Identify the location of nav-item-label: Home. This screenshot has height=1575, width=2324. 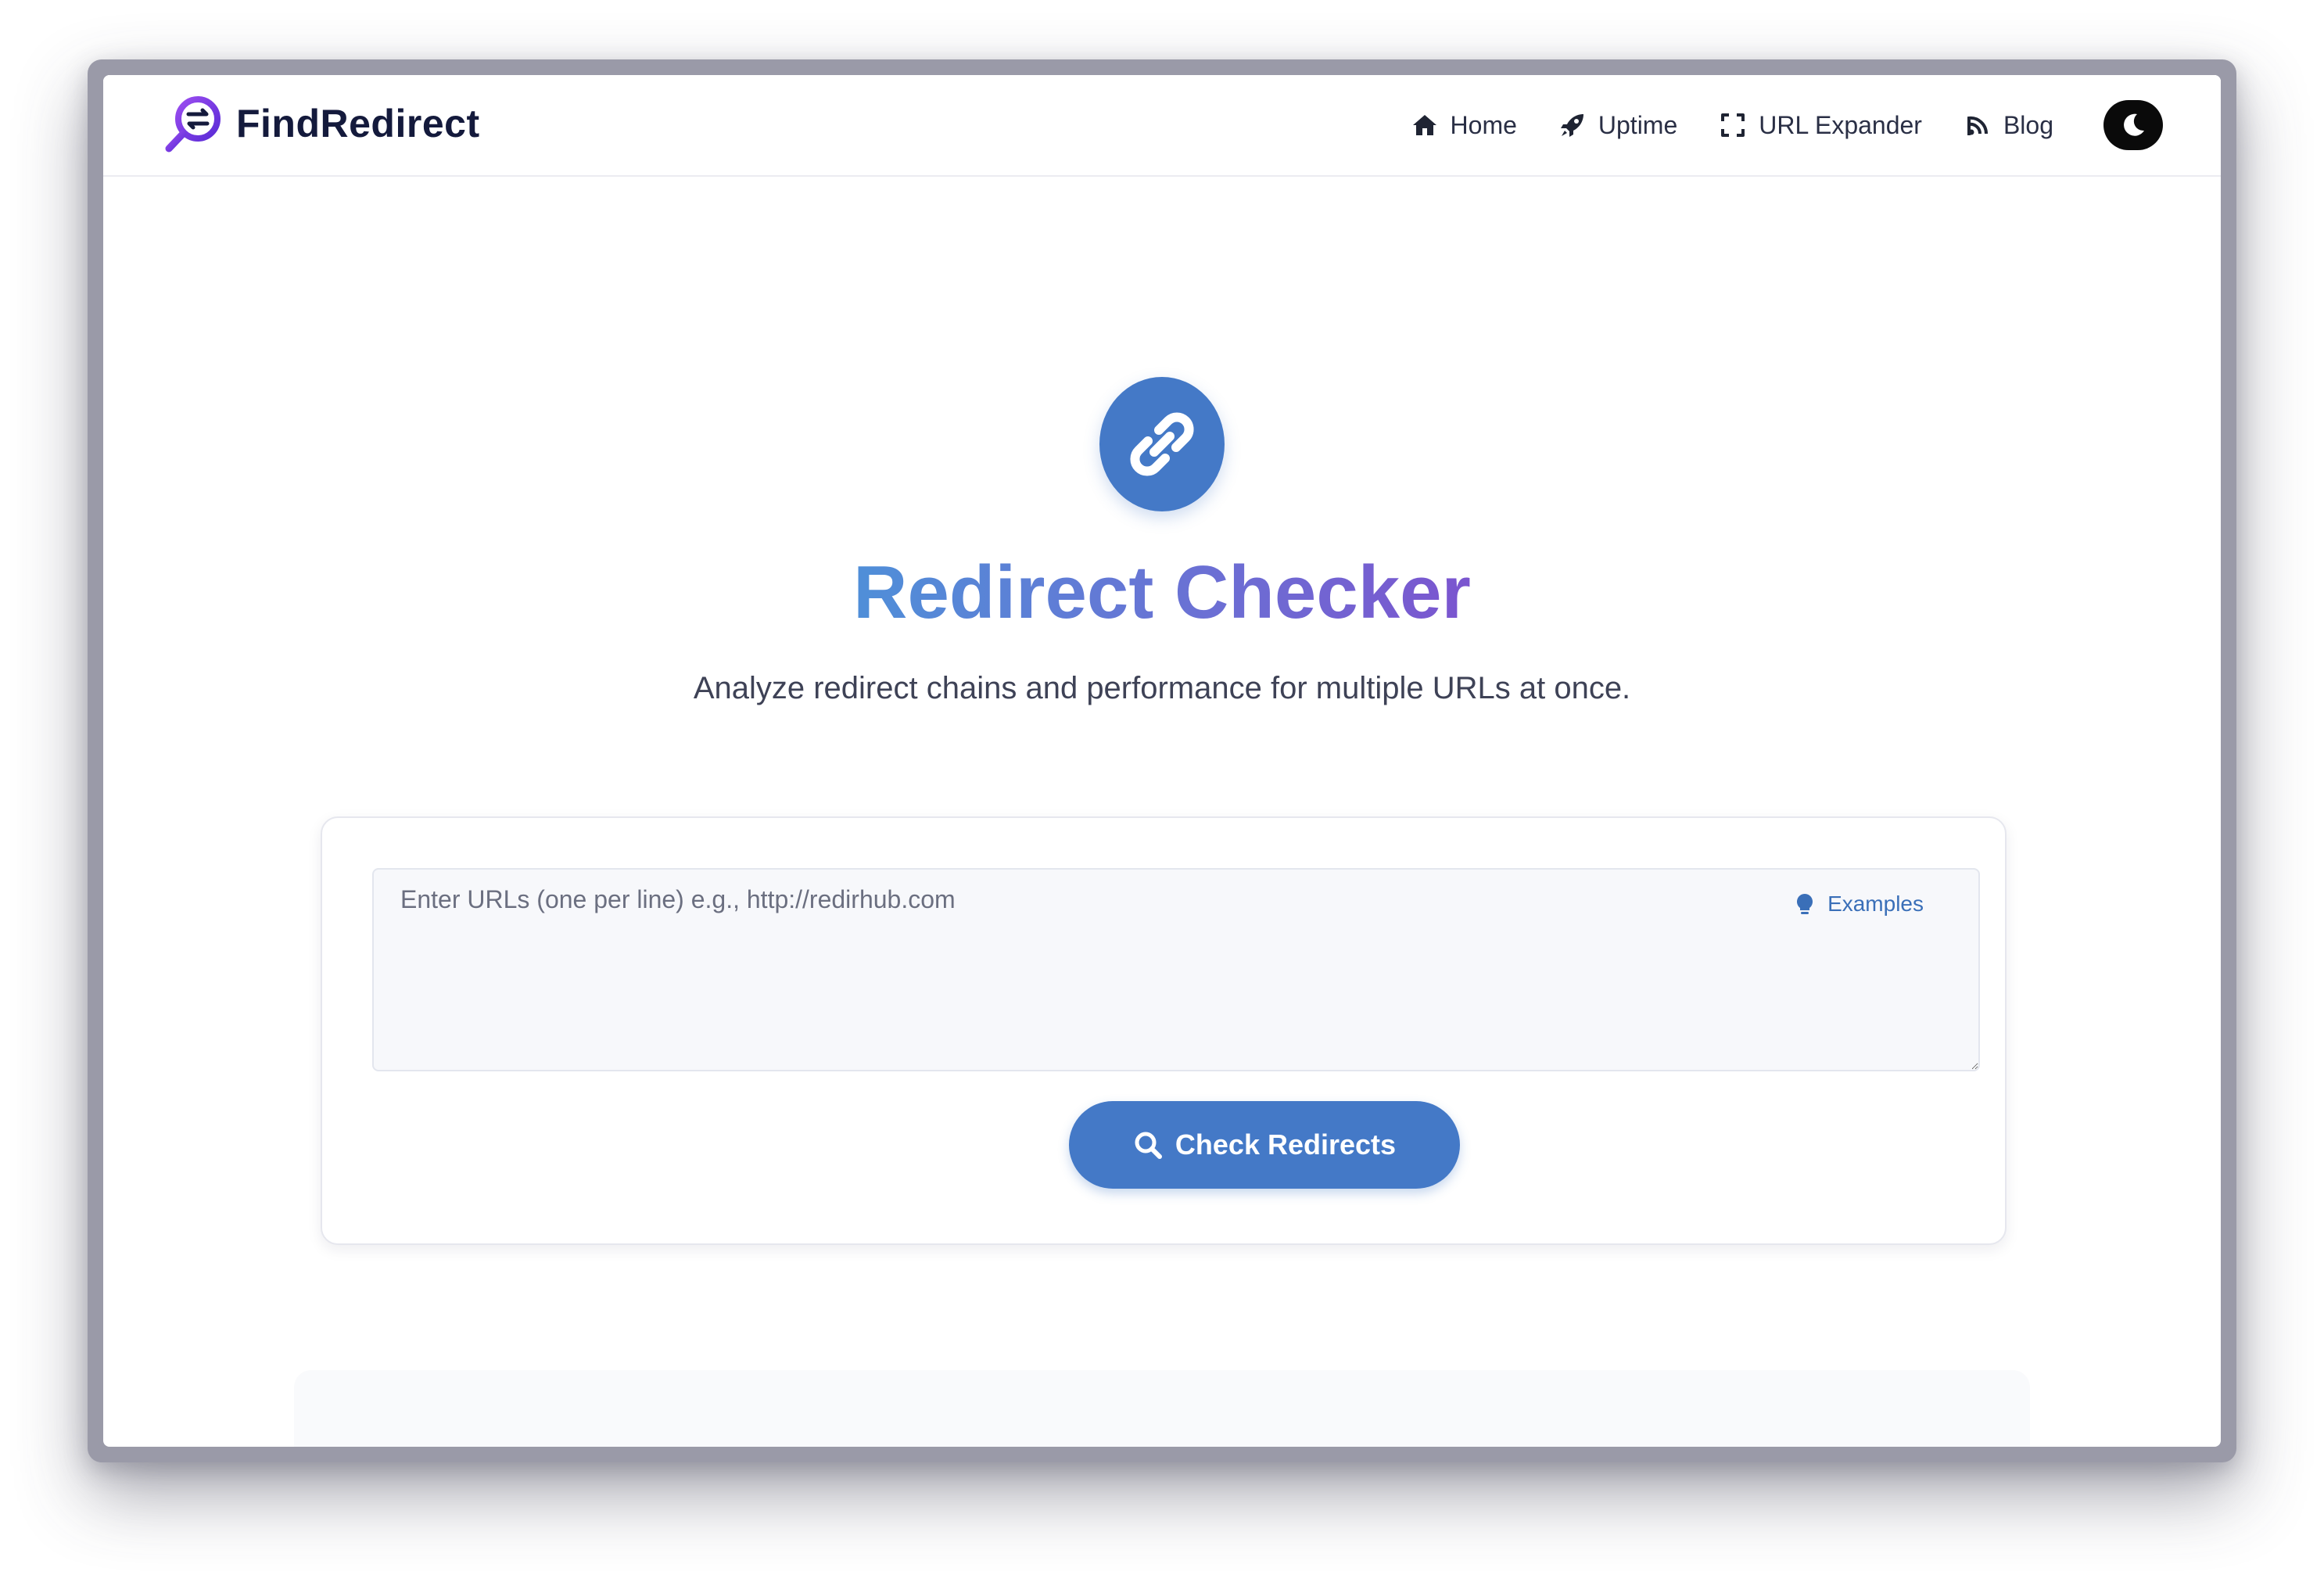
(1483, 124).